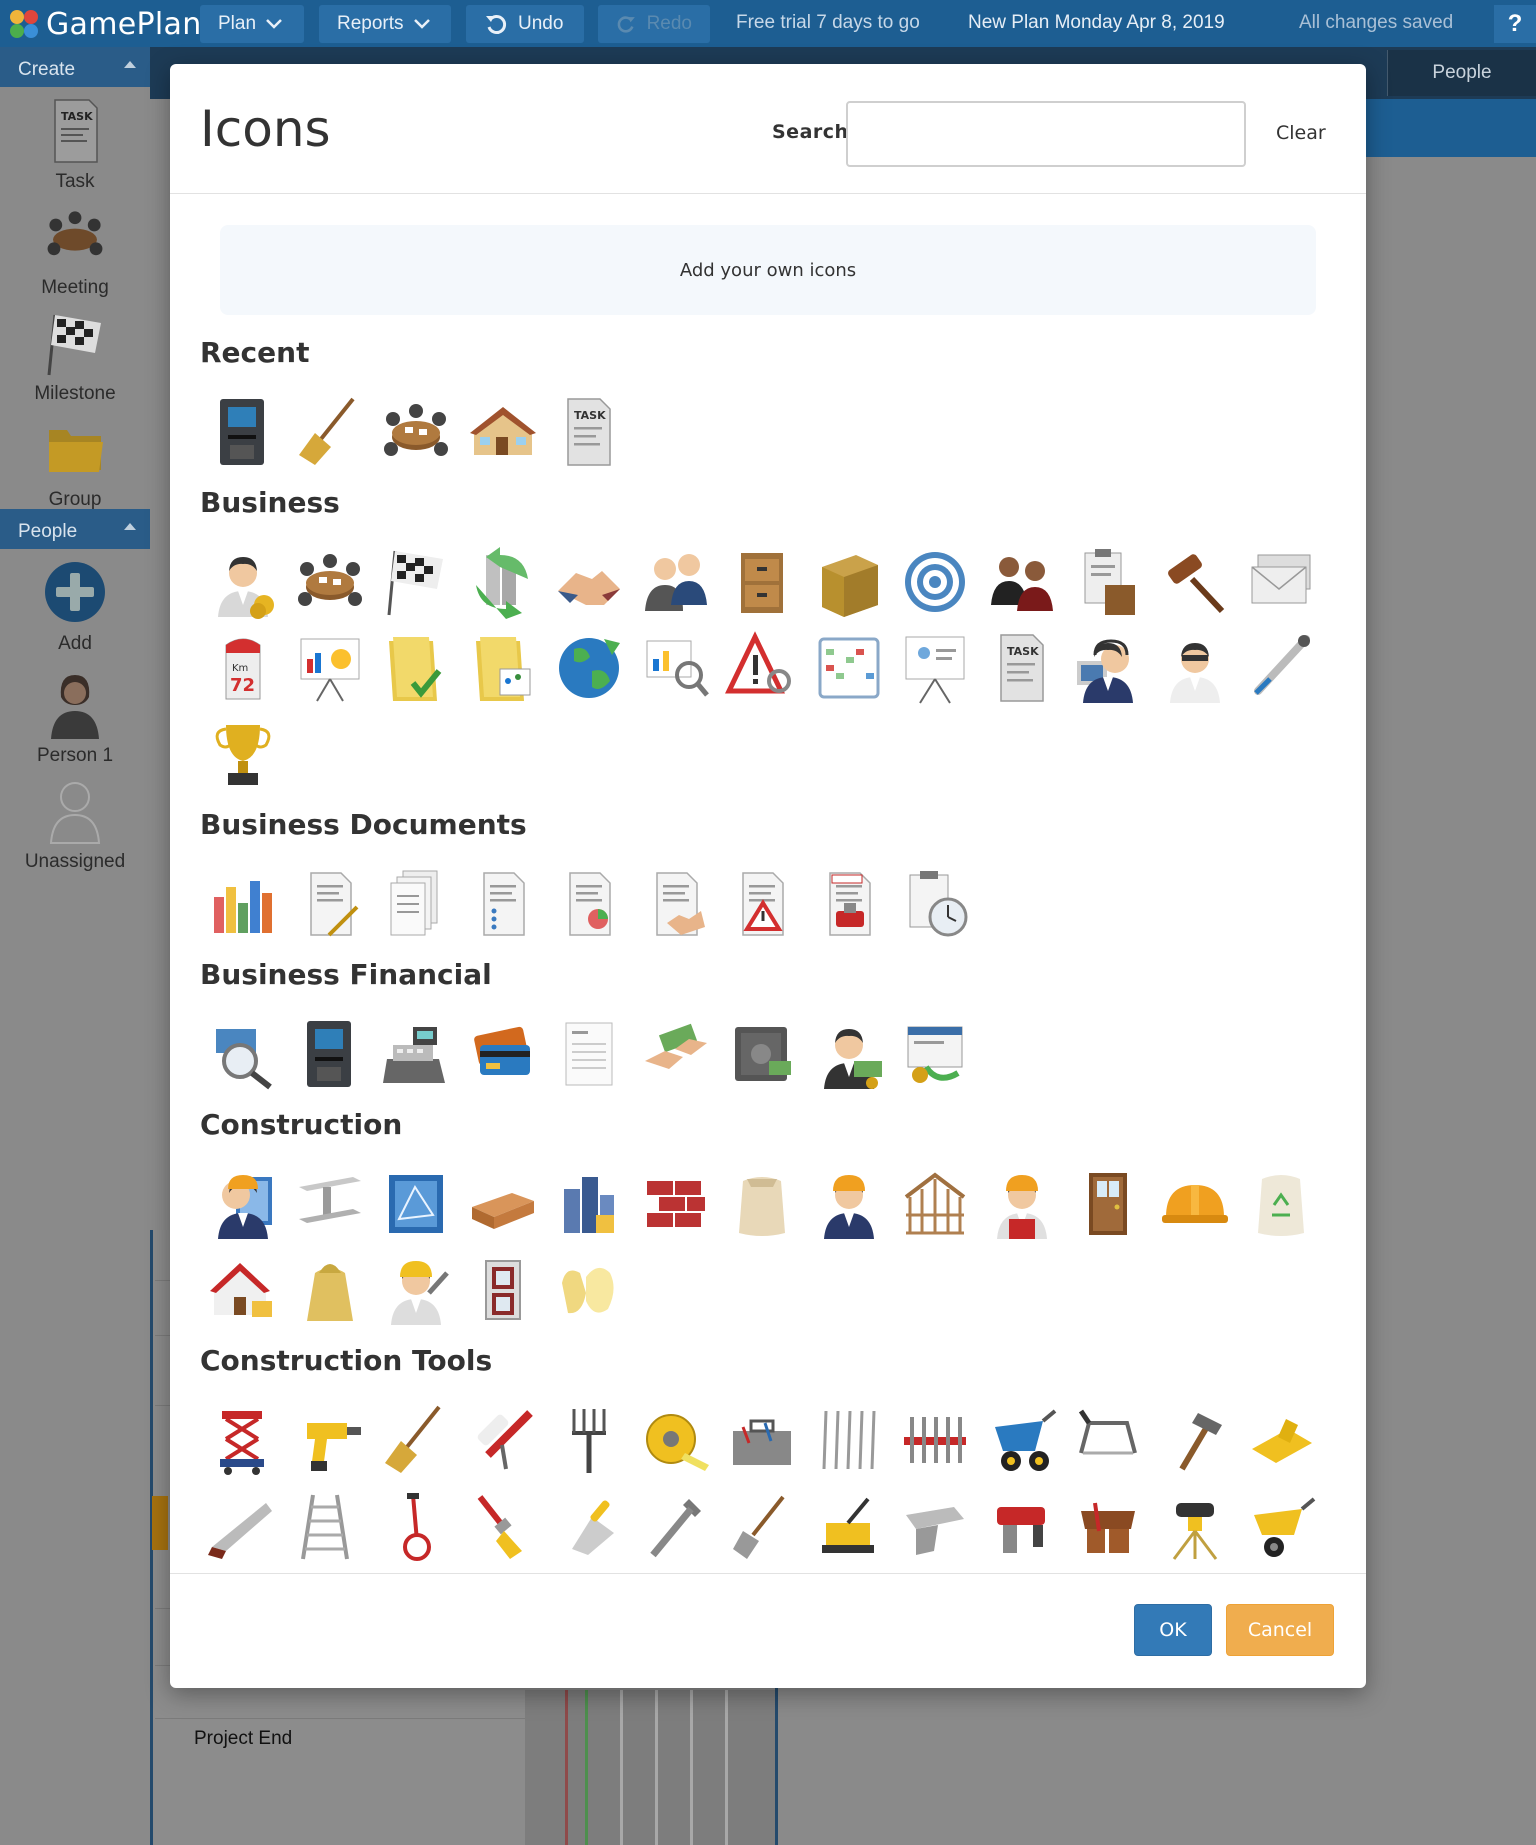 The width and height of the screenshot is (1536, 1845). I want to click on businessman-coins-icon, so click(243, 582).